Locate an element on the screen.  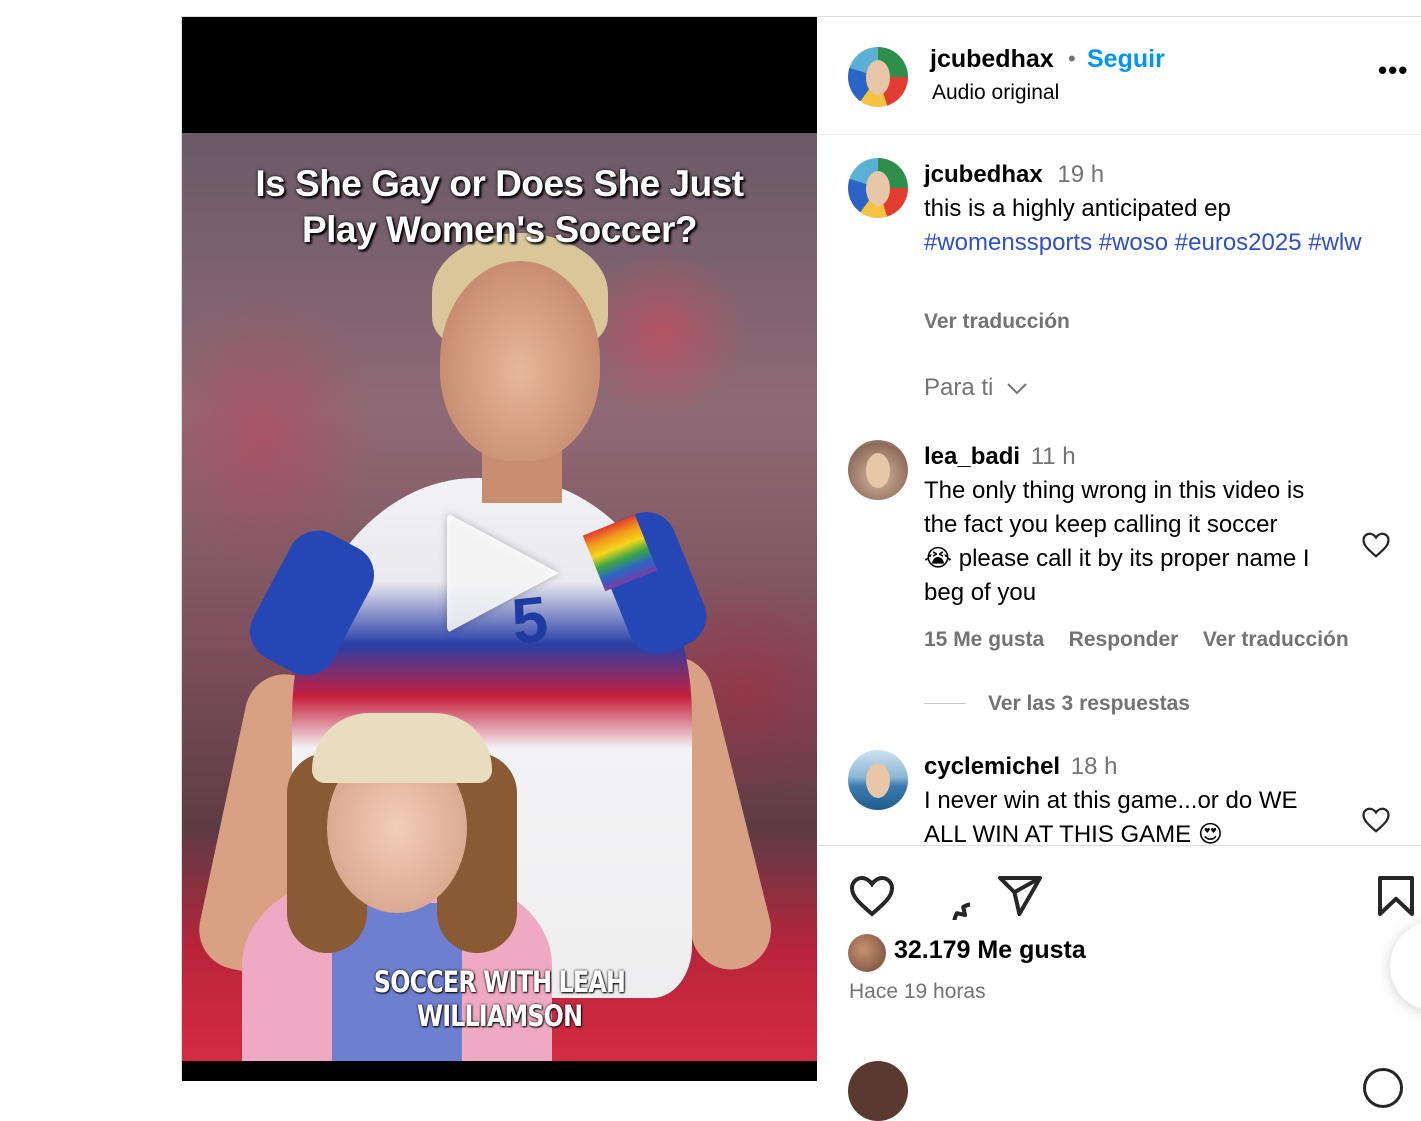
video-caption-overlay: SOCCER WITH LEAH WILLIAMSON is located at coordinates (499, 999).